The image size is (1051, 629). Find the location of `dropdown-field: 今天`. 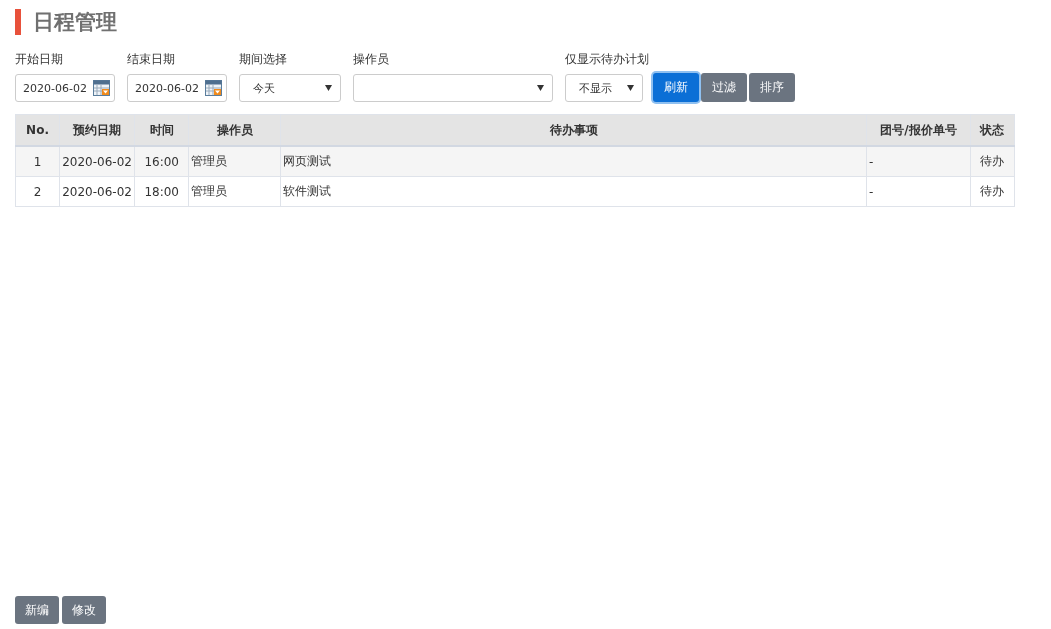

dropdown-field: 今天 is located at coordinates (290, 88).